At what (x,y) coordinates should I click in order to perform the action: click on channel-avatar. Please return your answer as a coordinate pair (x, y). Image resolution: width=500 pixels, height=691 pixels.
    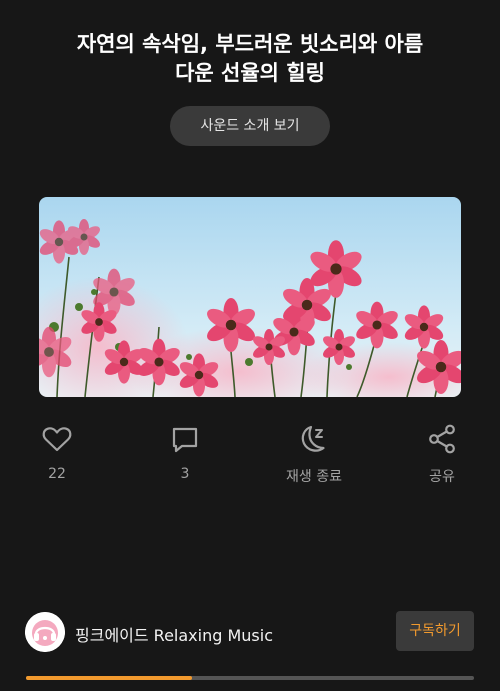
    Looking at the image, I should click on (45, 632).